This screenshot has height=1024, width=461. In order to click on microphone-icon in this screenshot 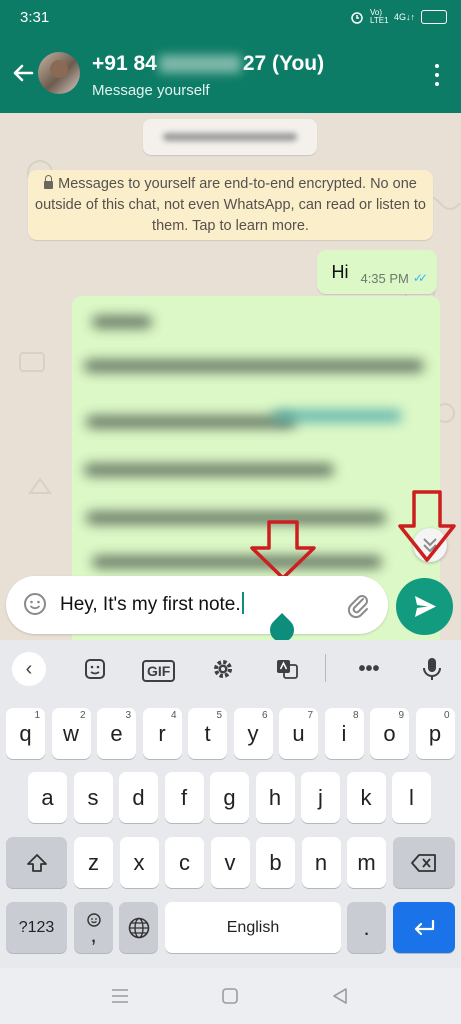, I will do `click(432, 669)`.